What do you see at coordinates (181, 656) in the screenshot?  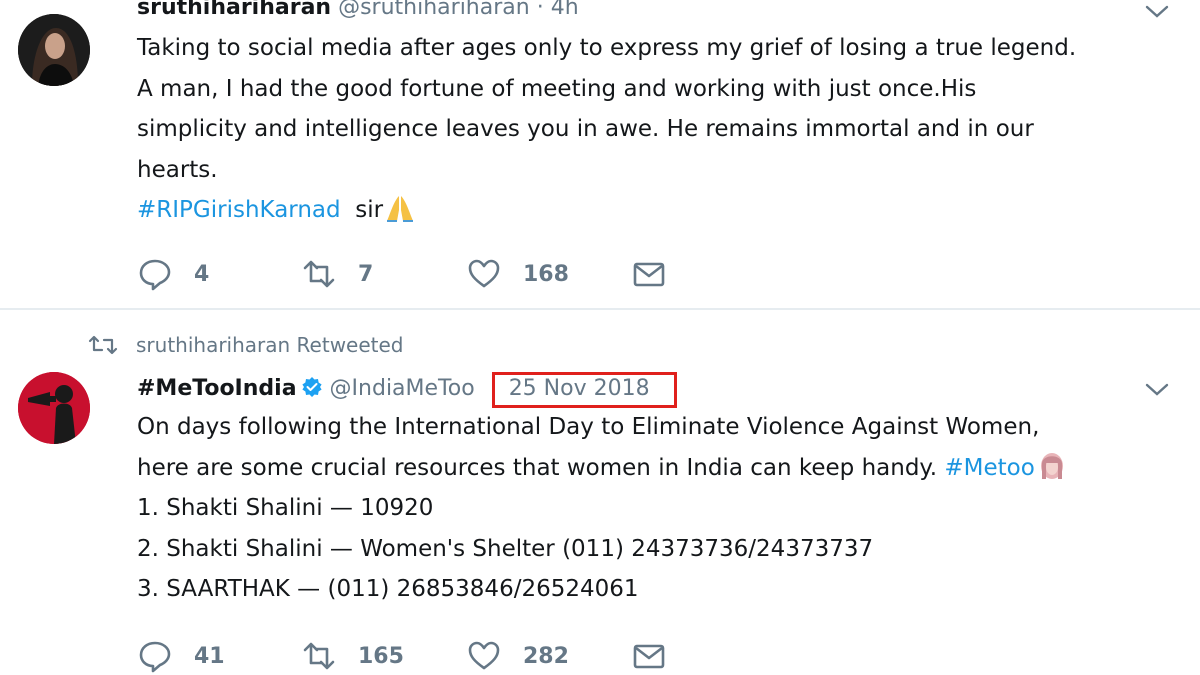 I see `reply-button: 41` at bounding box center [181, 656].